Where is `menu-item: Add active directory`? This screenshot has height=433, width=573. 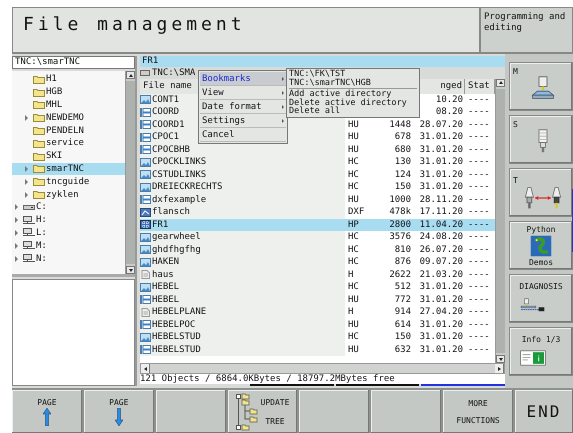
menu-item: Add active directory is located at coordinates (353, 94).